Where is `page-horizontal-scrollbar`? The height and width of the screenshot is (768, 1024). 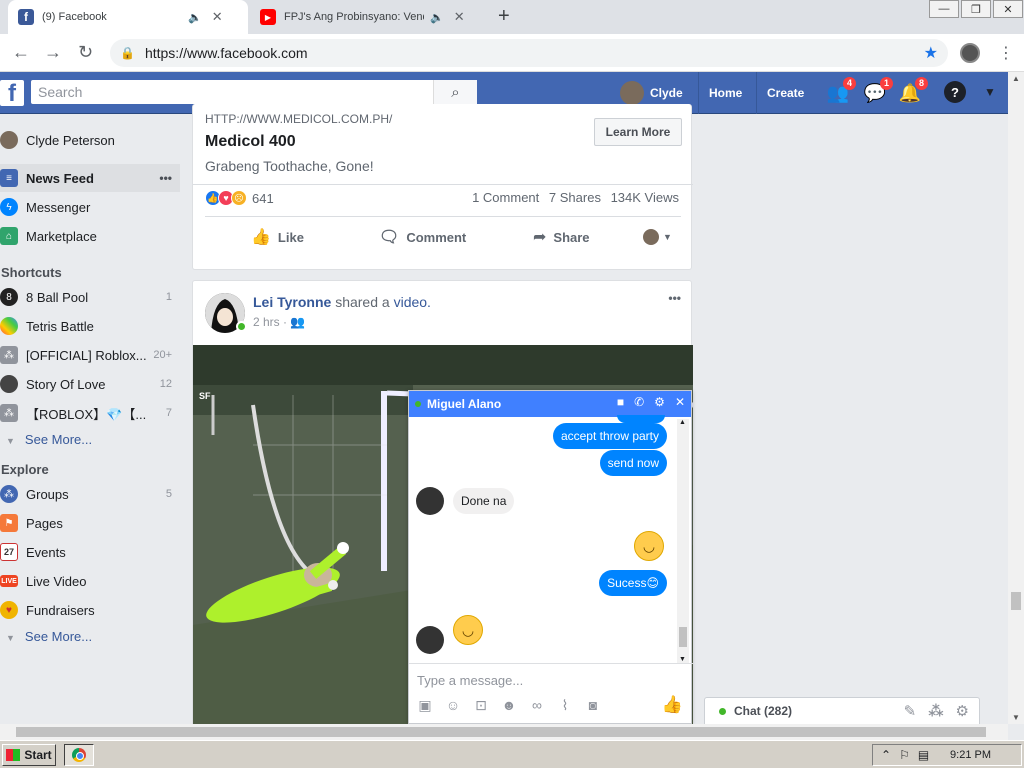 page-horizontal-scrollbar is located at coordinates (504, 732).